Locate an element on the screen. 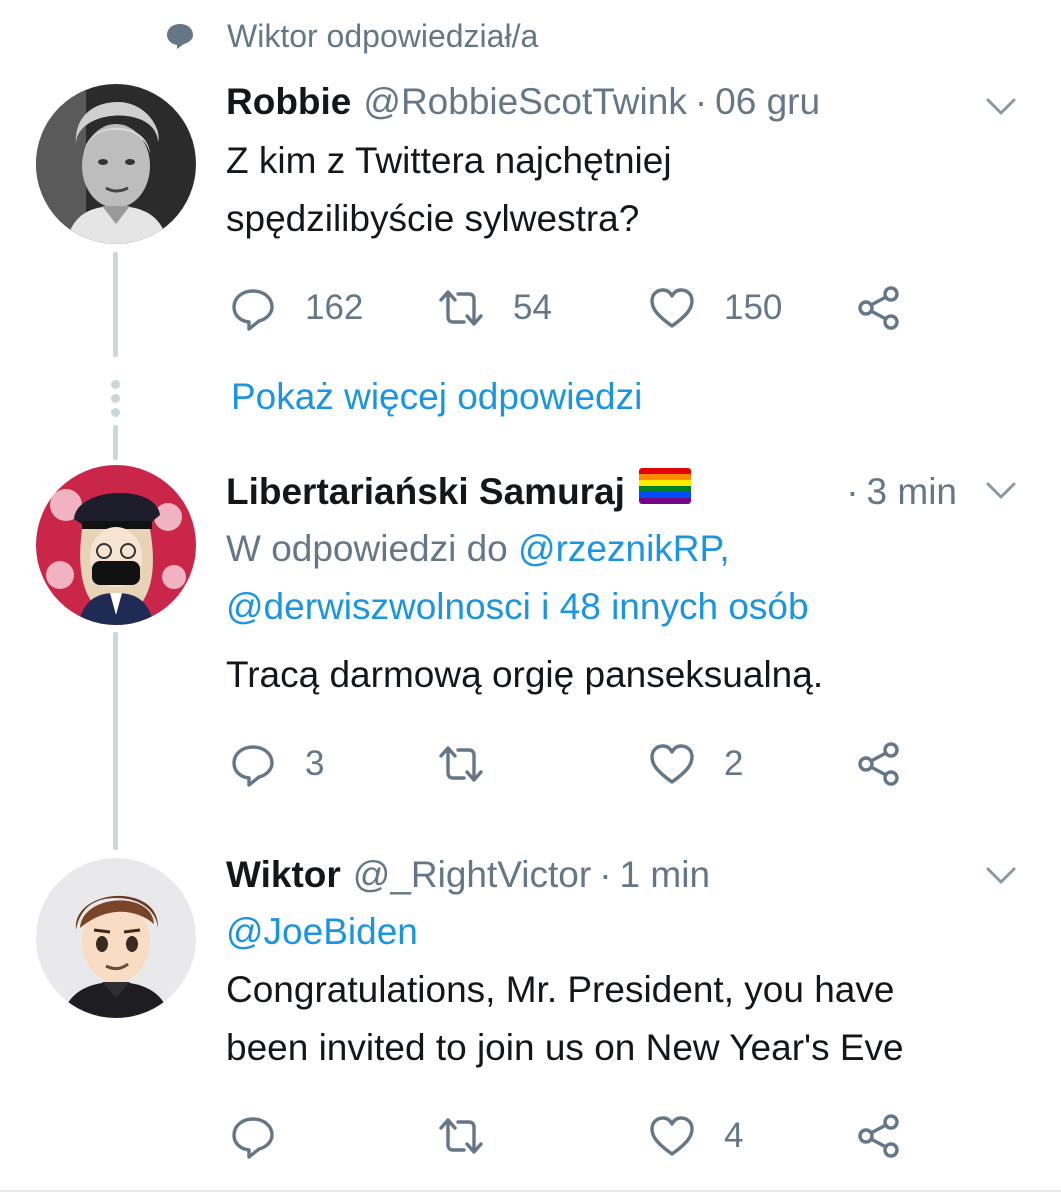  timestamp: 1 min is located at coordinates (665, 875).